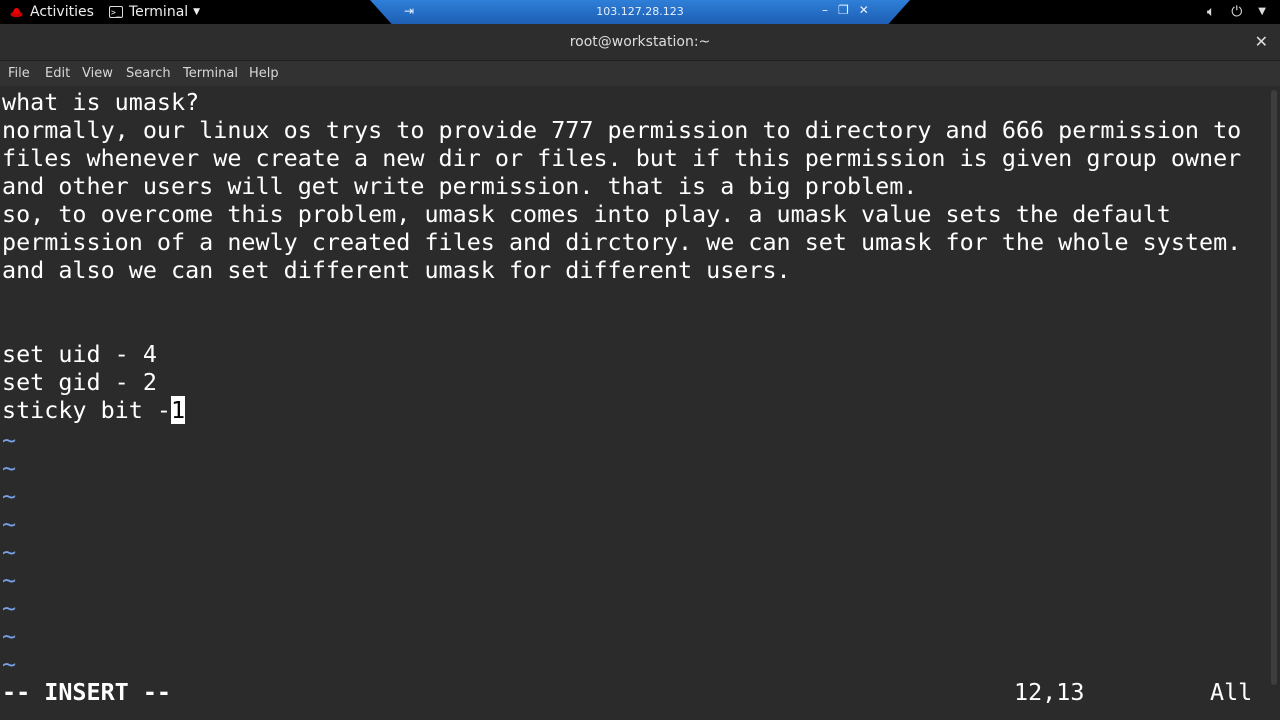 The image size is (1280, 720). Describe the element at coordinates (19, 73) in the screenshot. I see `menu-file: File` at that location.